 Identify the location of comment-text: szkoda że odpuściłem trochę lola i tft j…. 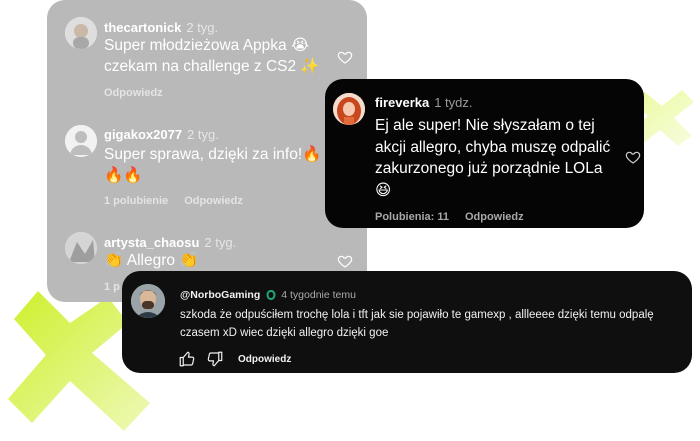
(417, 324).